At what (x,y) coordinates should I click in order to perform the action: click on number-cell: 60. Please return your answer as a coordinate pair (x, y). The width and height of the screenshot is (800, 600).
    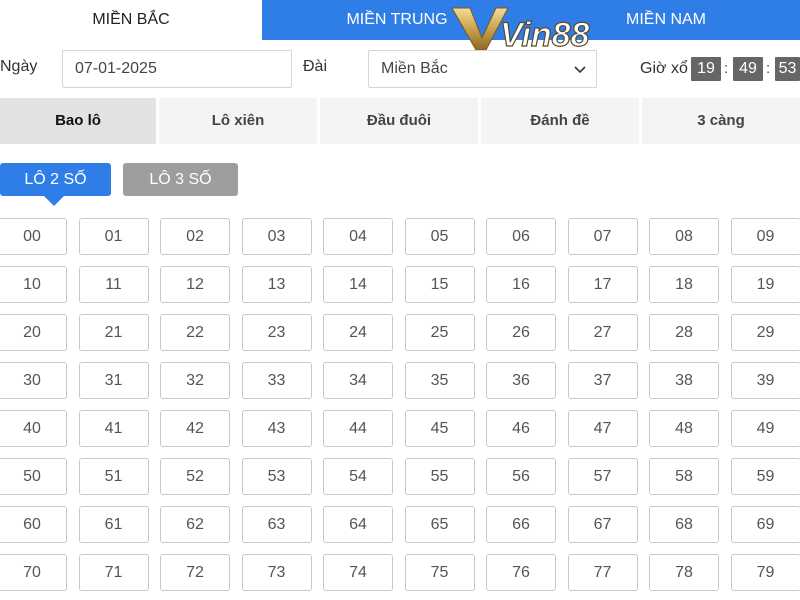
    Looking at the image, I should click on (33, 524).